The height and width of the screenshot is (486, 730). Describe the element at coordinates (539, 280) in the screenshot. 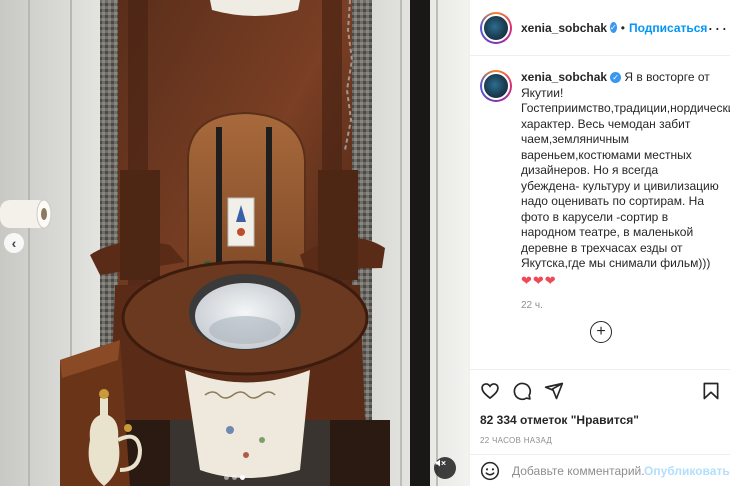

I see `hearts-emoji: ❤❤❤` at that location.